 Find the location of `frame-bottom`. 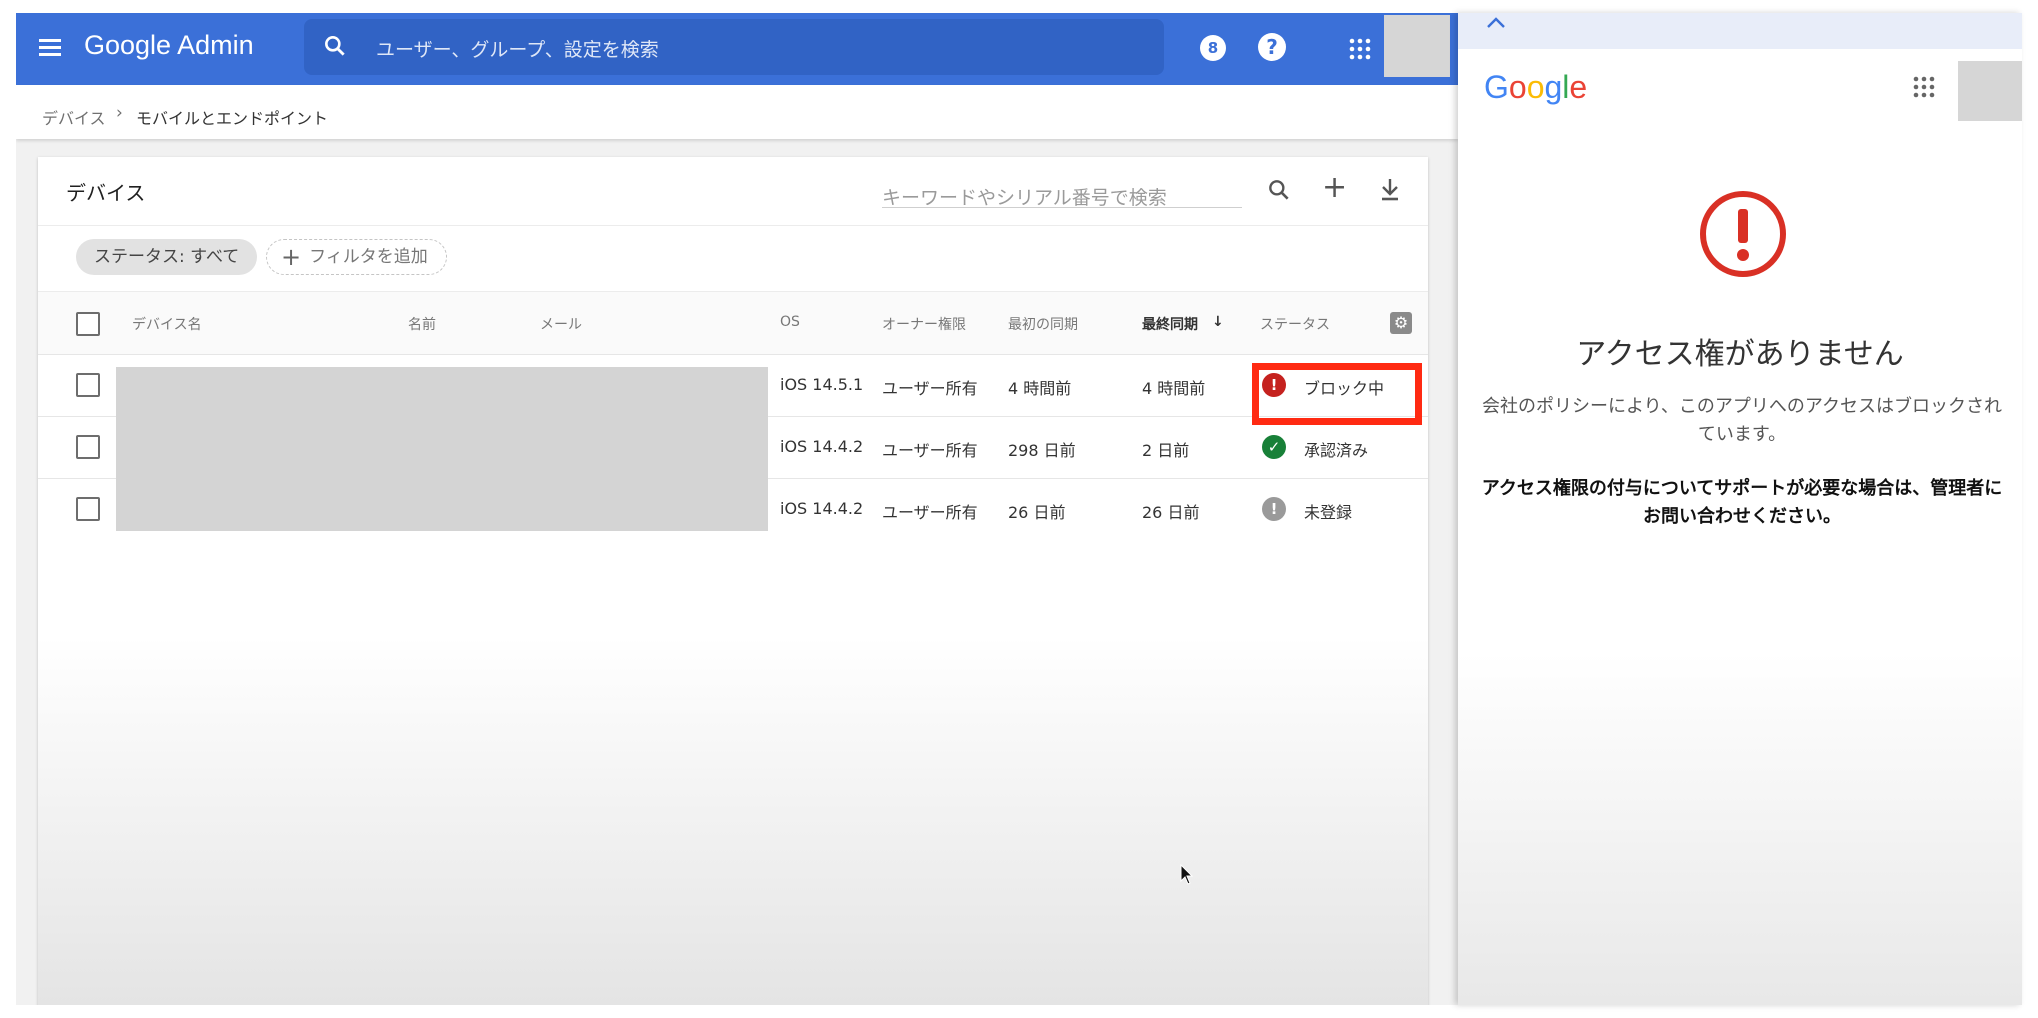

frame-bottom is located at coordinates (1019, 1011).